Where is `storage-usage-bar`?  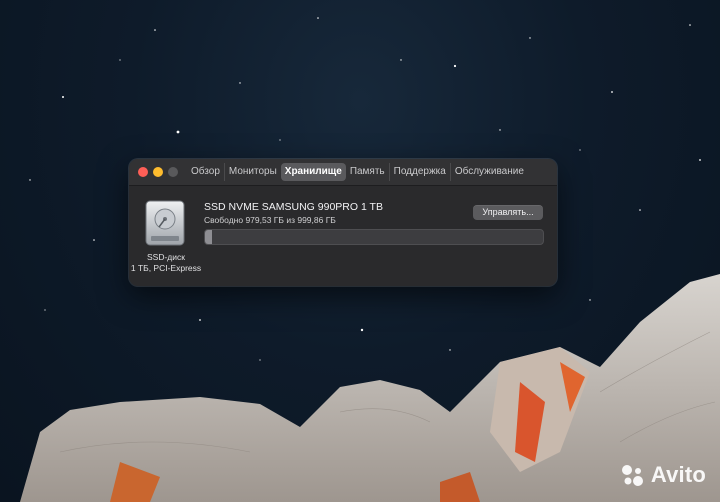 storage-usage-bar is located at coordinates (374, 237).